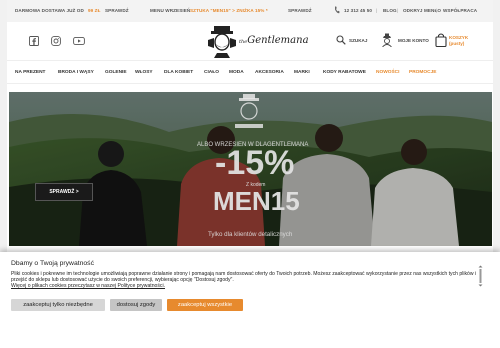  What do you see at coordinates (49, 10) in the screenshot?
I see `shipping-text: DARMOWA DOSTAWA JUŻ OD` at bounding box center [49, 10].